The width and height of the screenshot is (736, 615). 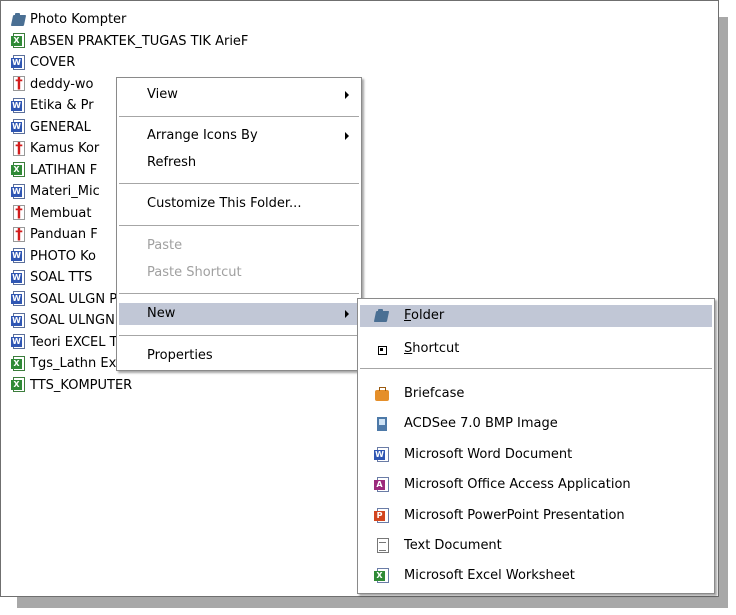 What do you see at coordinates (481, 423) in the screenshot?
I see `menu-item-label: ACDSee 7.0 BMP Image` at bounding box center [481, 423].